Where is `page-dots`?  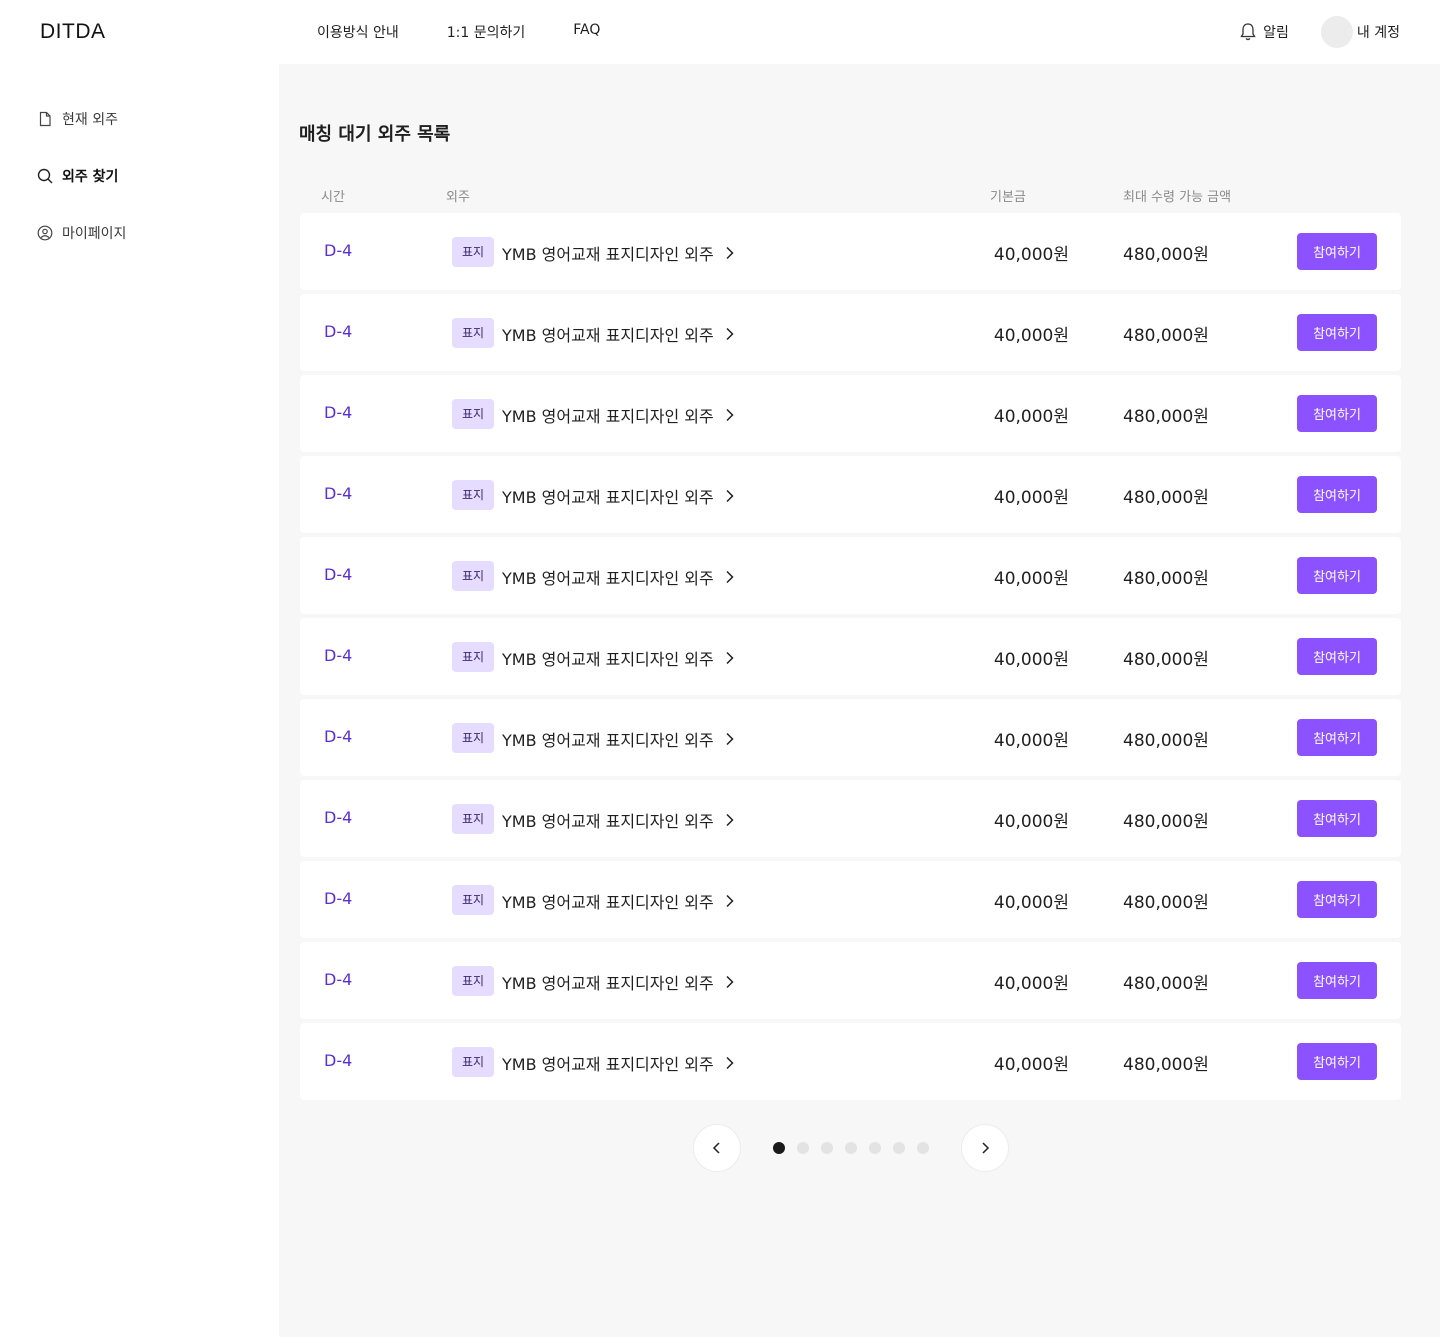 page-dots is located at coordinates (851, 1148).